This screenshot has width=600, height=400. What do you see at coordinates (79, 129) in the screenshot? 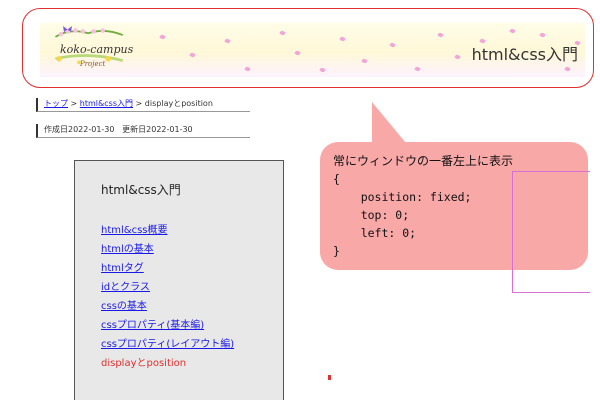
I see `created-date: 作成日2022-01-30` at bounding box center [79, 129].